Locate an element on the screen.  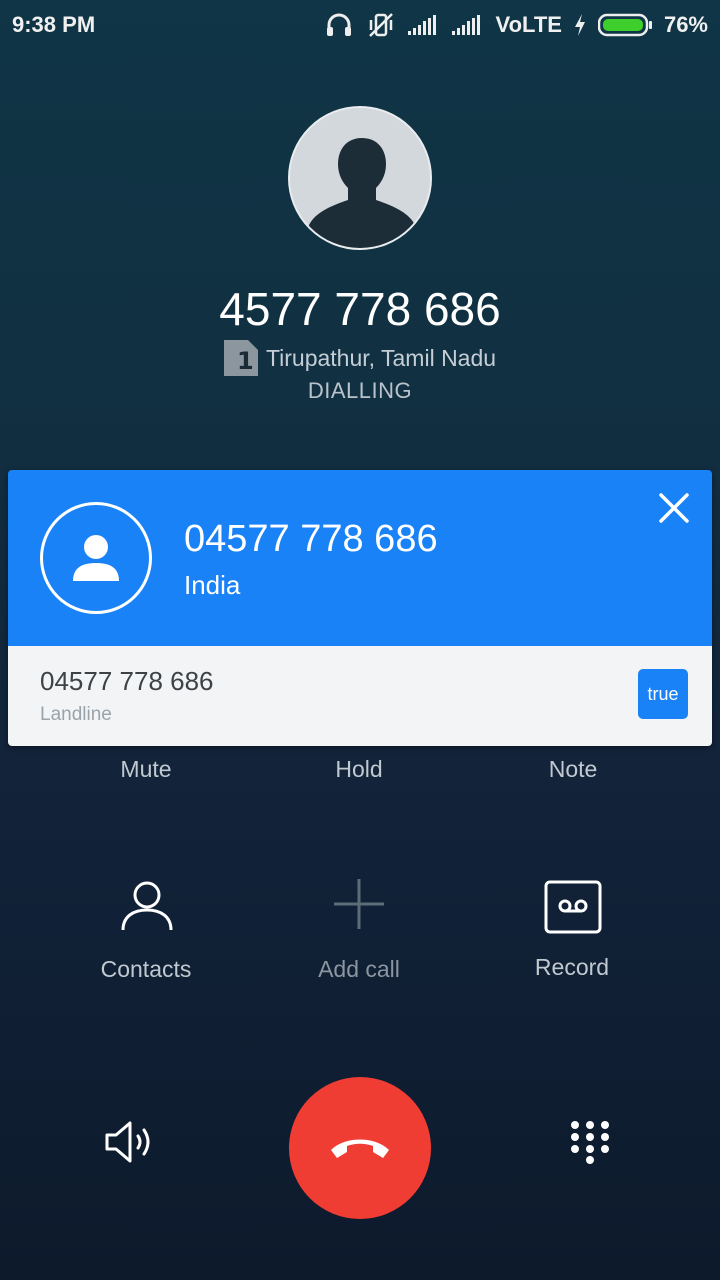
status-icons: VoLTE 76% is located at coordinates (516, 25).